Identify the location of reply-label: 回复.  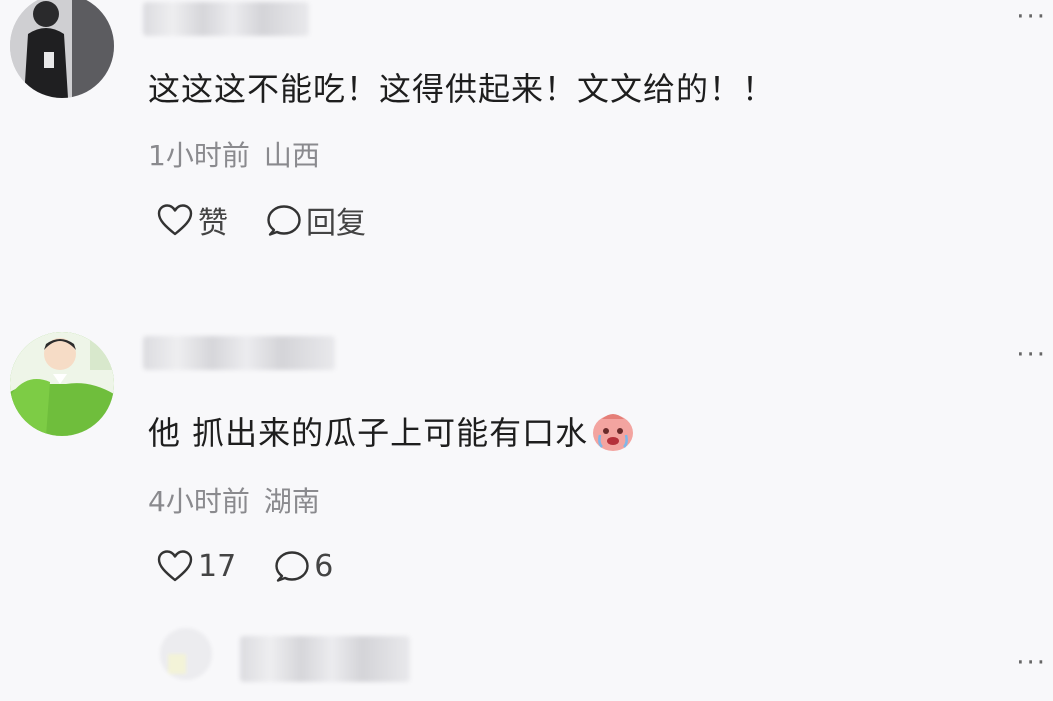
(336, 223).